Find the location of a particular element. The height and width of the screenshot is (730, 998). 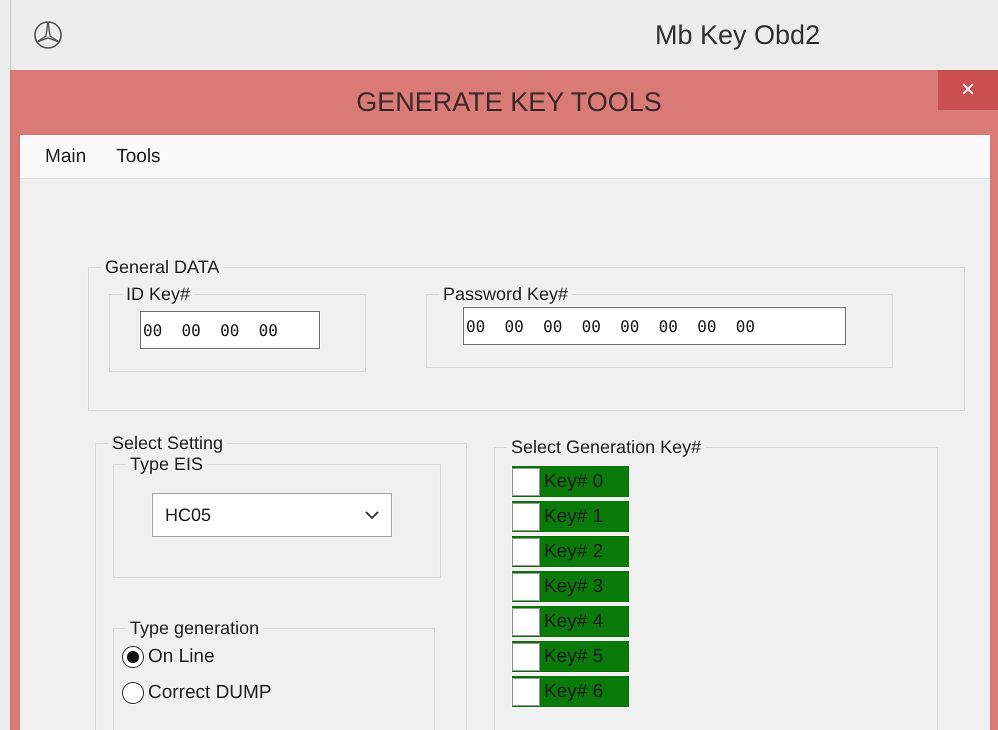

radio-label: Correct DUMP is located at coordinates (210, 693).